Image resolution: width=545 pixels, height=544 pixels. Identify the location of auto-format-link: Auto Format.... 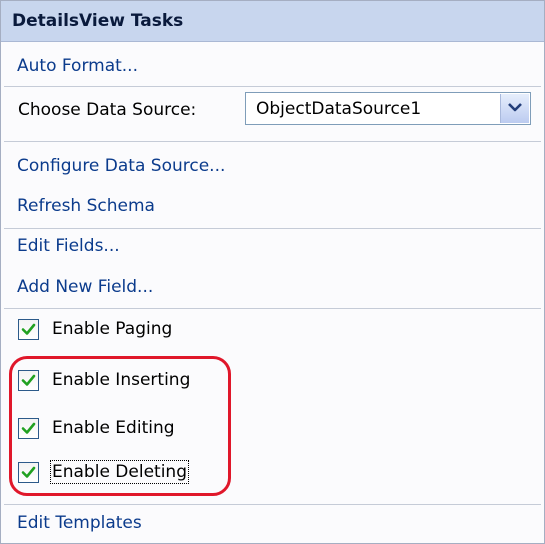
(77, 66).